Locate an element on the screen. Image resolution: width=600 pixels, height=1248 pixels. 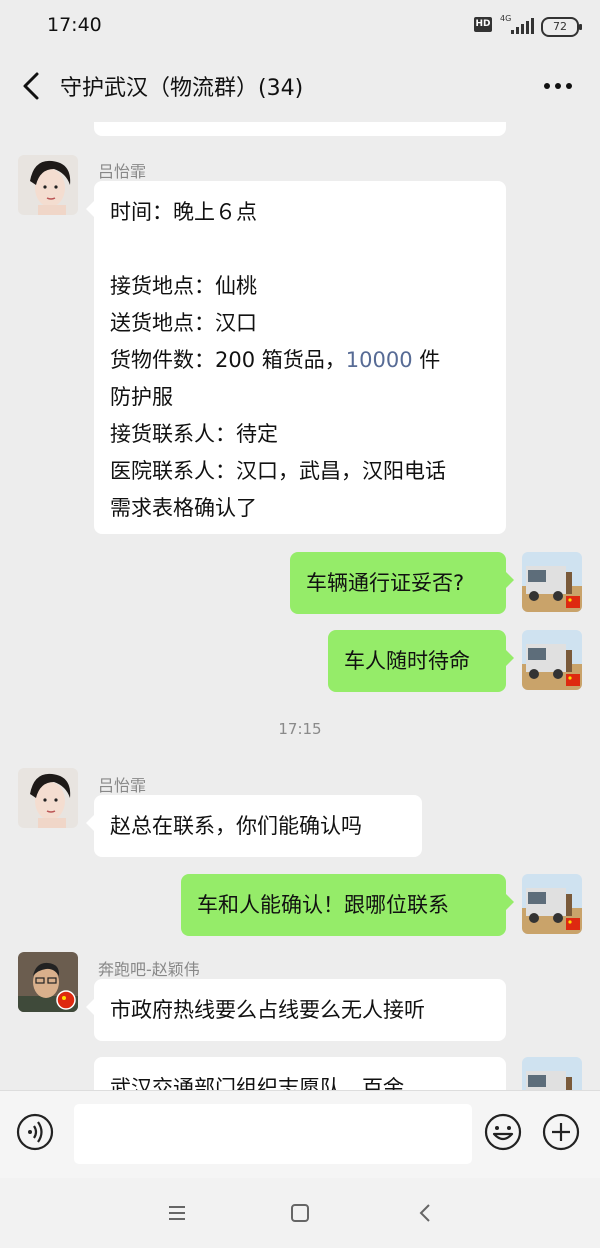
menu-icon is located at coordinates (177, 1213).